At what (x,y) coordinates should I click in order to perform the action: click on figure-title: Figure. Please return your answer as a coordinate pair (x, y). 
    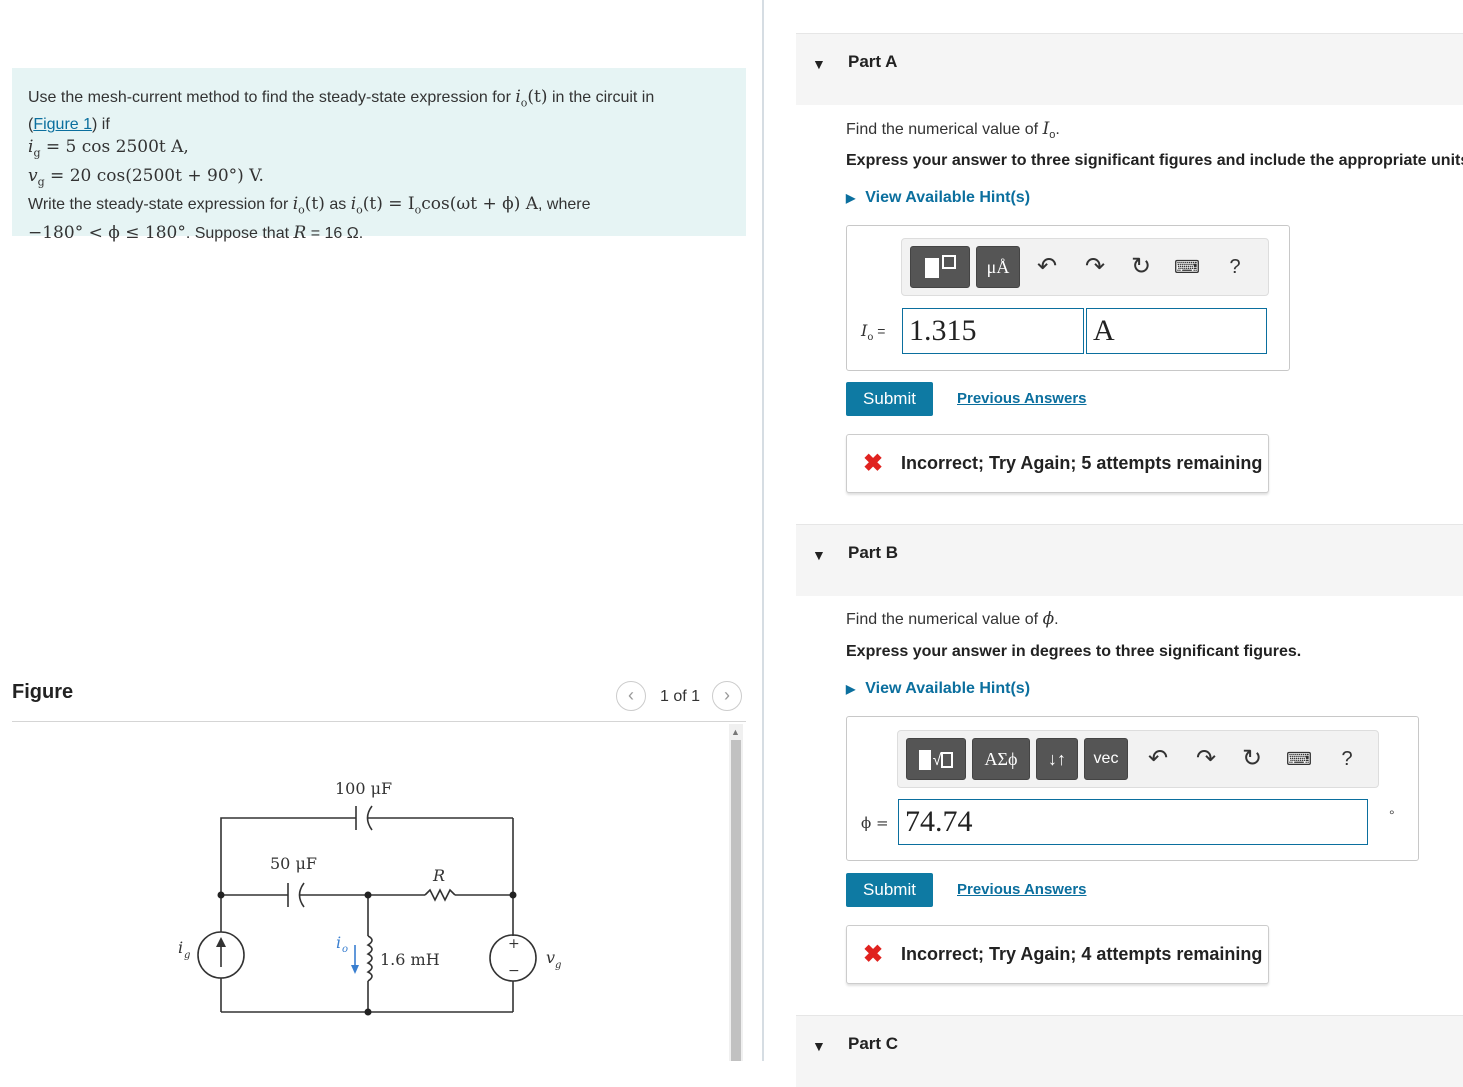
    Looking at the image, I should click on (43, 692).